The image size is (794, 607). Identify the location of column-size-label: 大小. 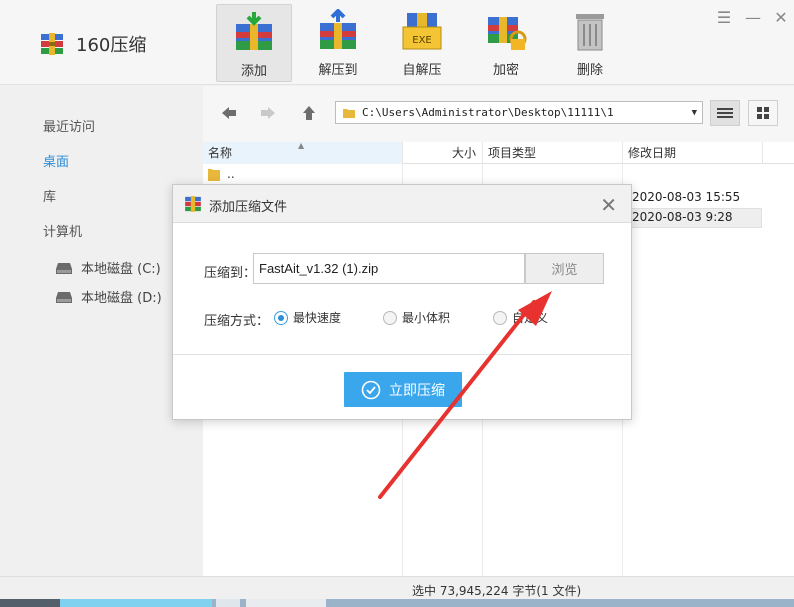
(463, 153).